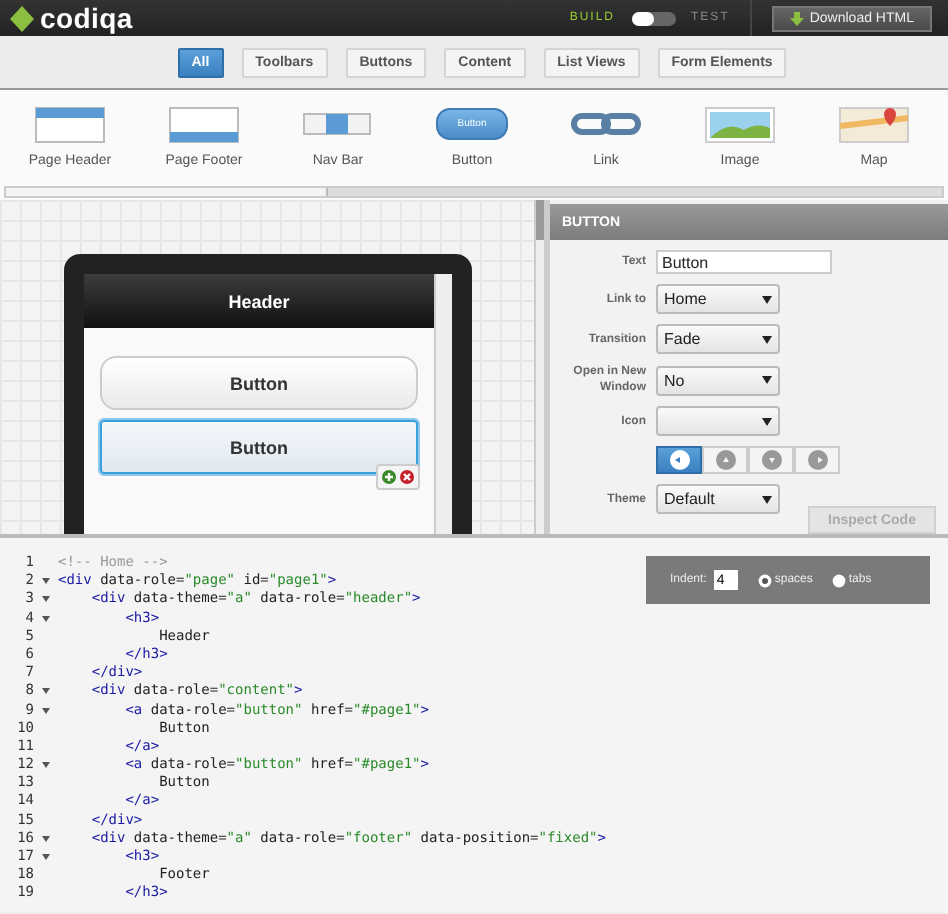 The height and width of the screenshot is (914, 948). I want to click on select-field: Fade, so click(718, 339).